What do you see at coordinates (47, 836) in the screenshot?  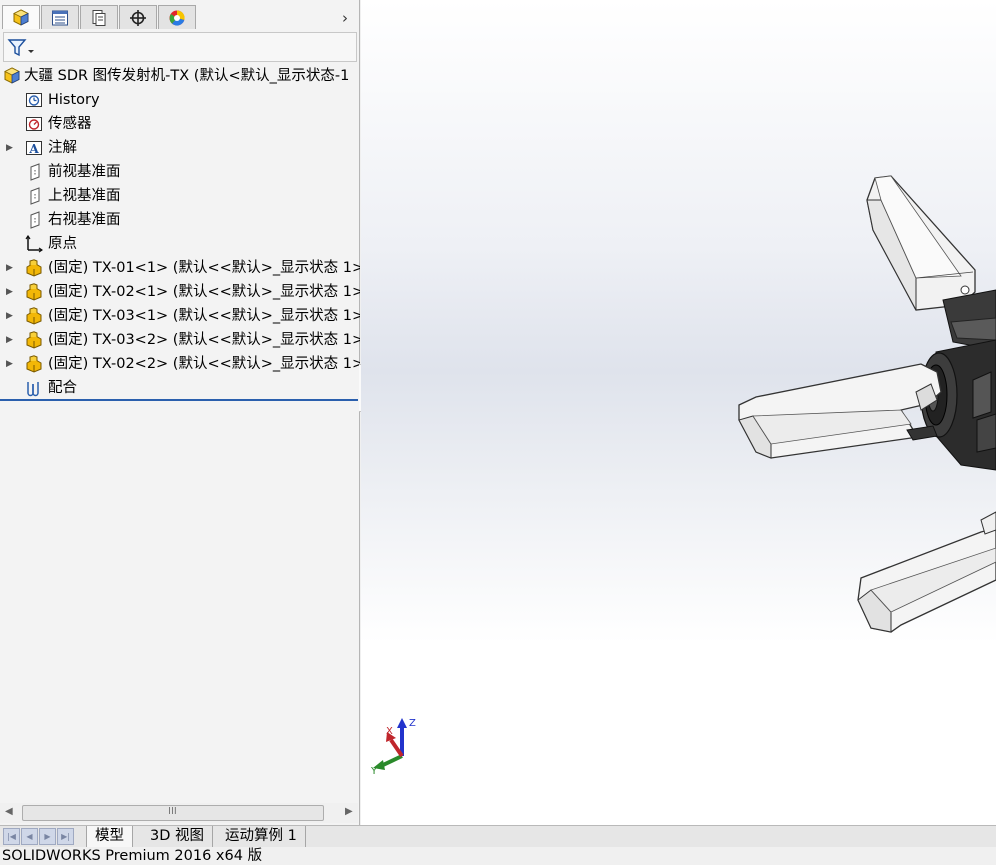 I see `next-tab-icon: ▶` at bounding box center [47, 836].